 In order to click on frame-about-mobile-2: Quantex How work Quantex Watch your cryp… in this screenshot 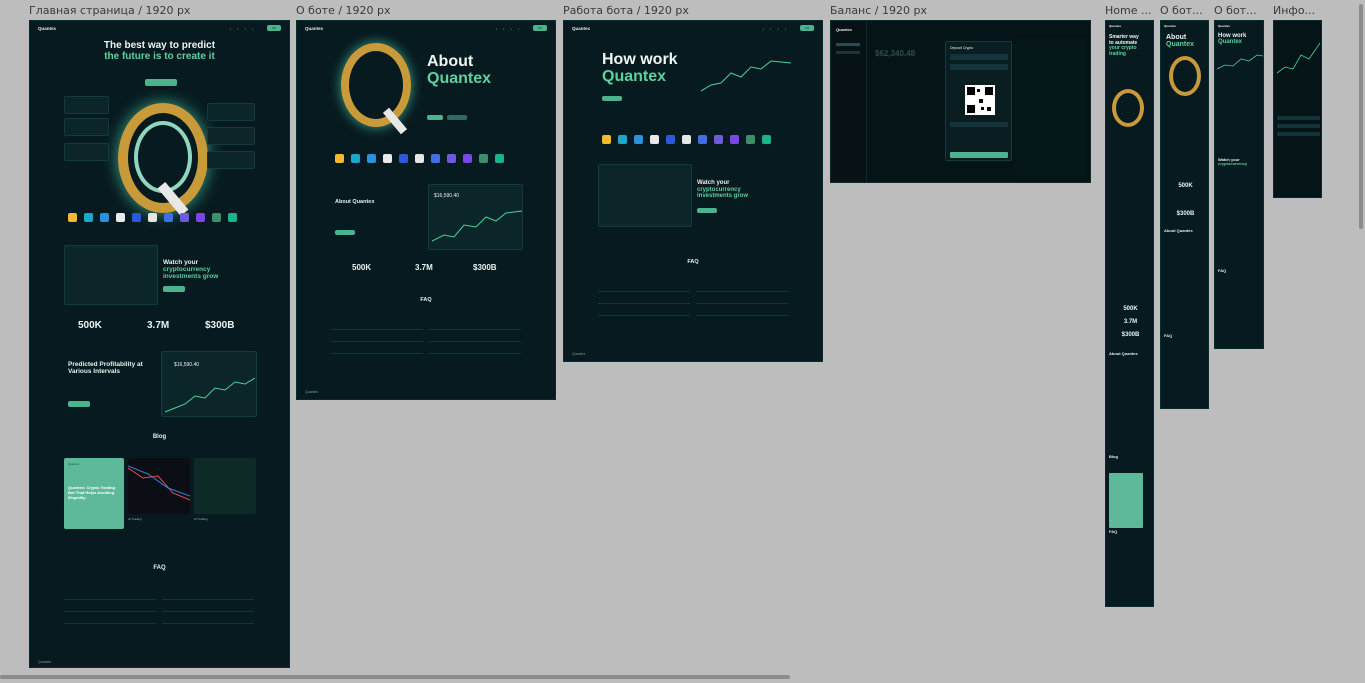, I will do `click(1239, 184)`.